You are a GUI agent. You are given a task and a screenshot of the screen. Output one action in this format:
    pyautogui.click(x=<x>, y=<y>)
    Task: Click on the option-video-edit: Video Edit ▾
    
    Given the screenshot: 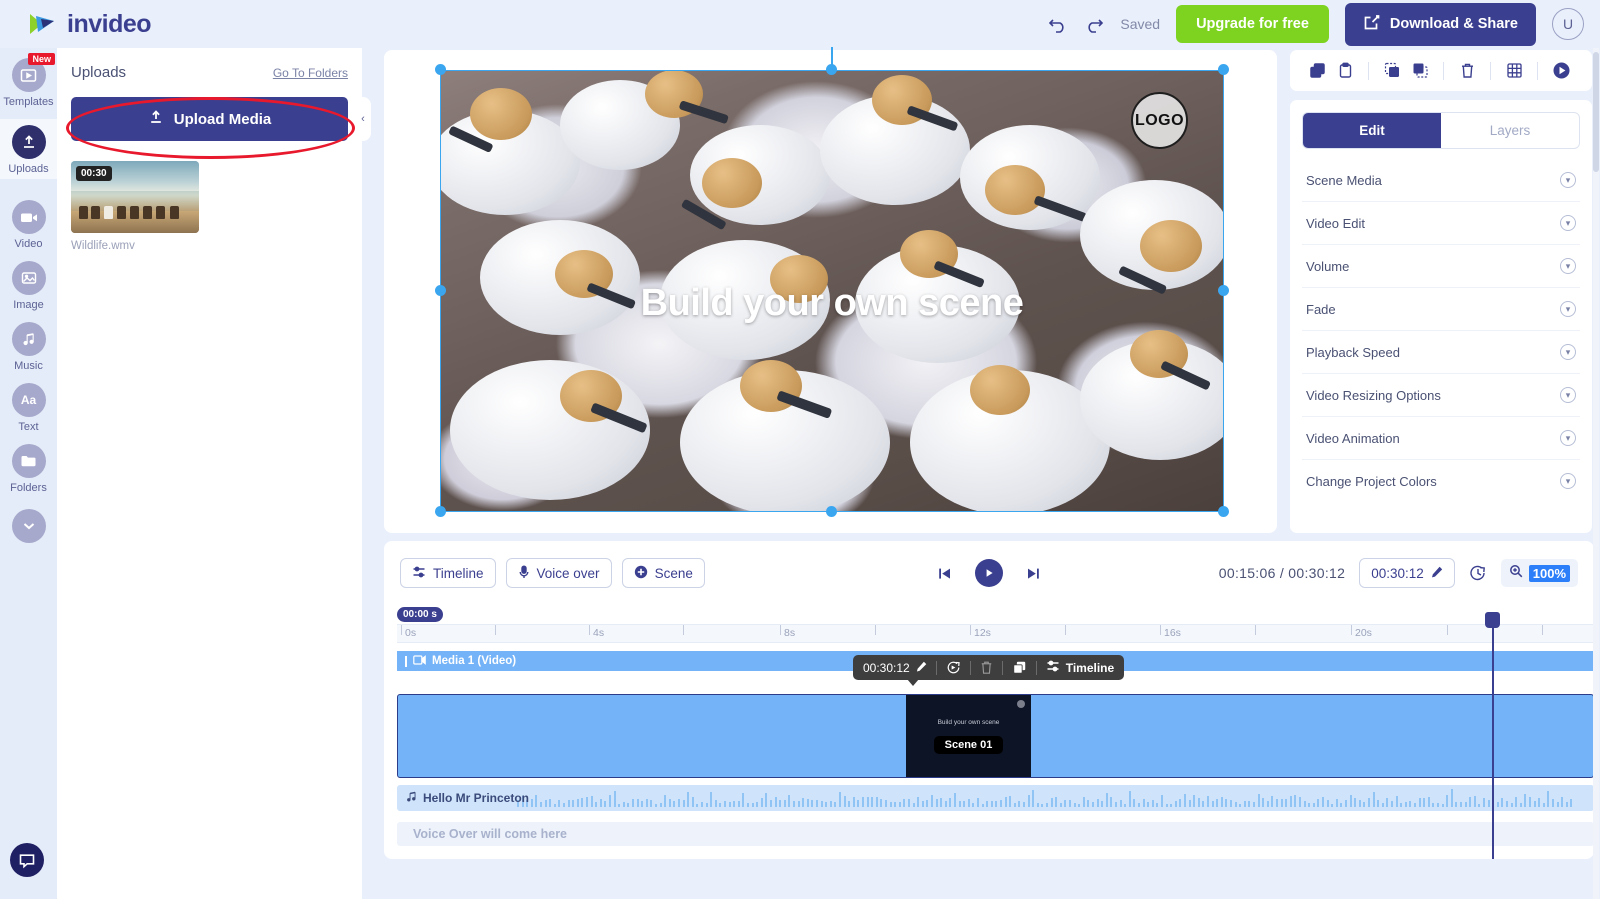 What is the action you would take?
    pyautogui.click(x=1441, y=223)
    